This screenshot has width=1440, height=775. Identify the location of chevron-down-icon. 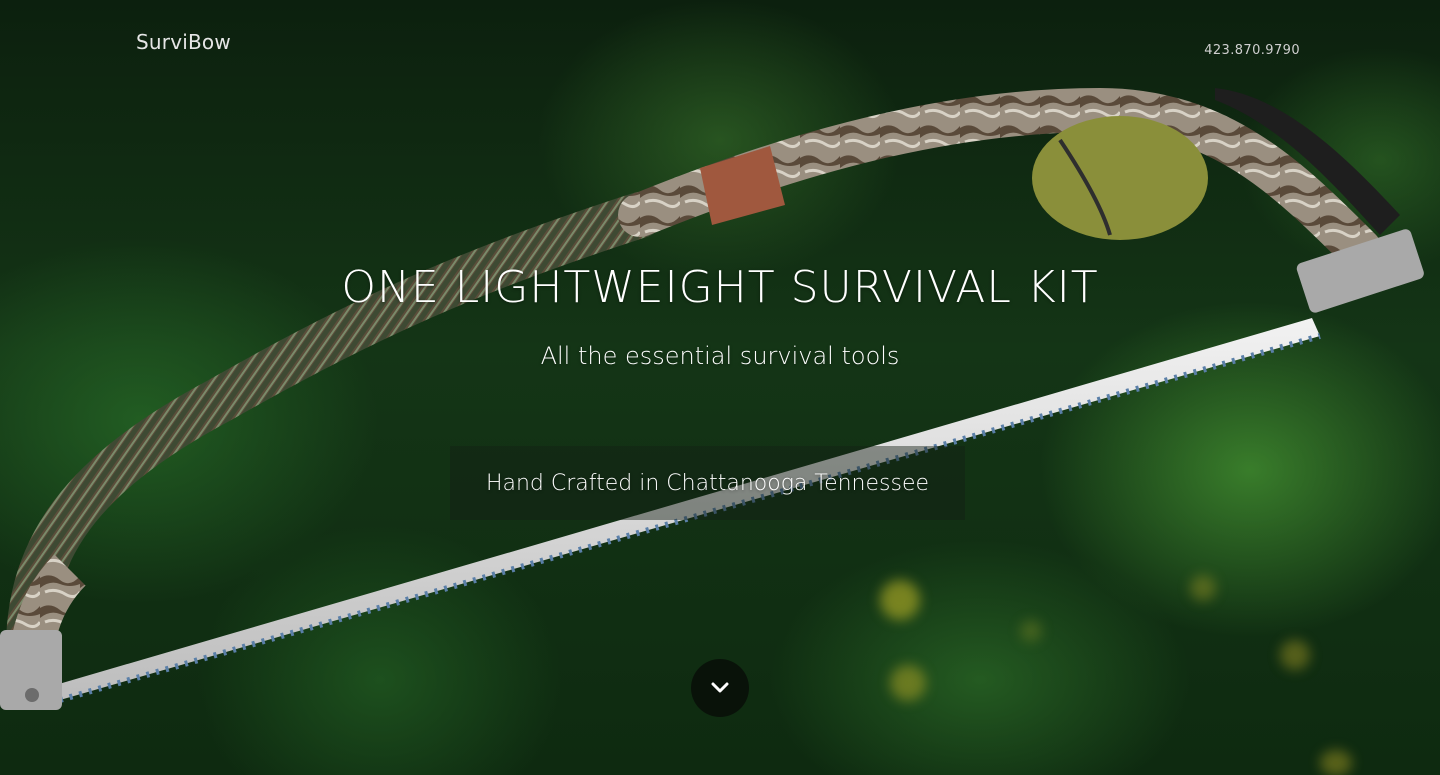
(720, 687).